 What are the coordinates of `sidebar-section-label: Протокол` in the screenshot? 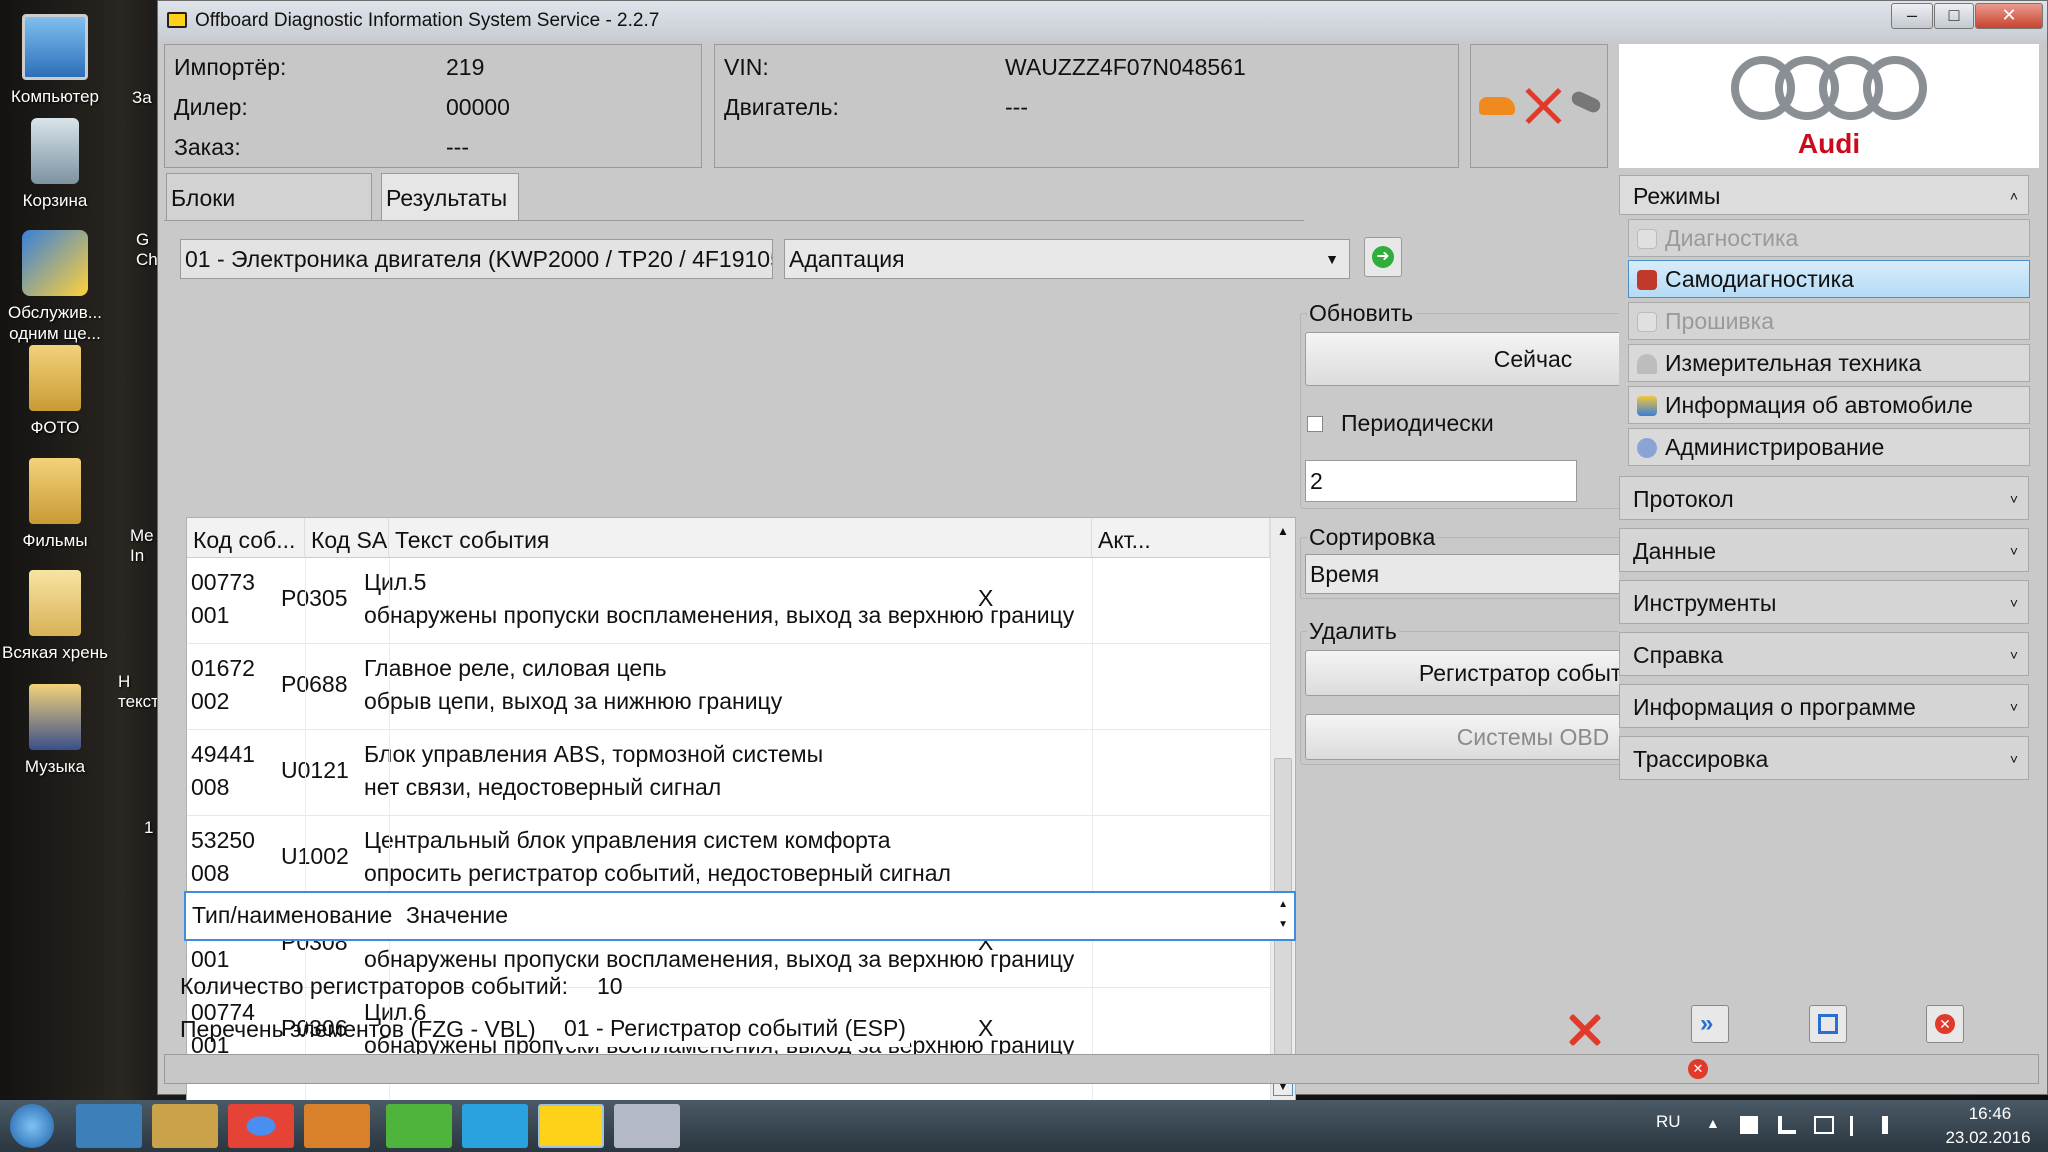 It's located at (1683, 499).